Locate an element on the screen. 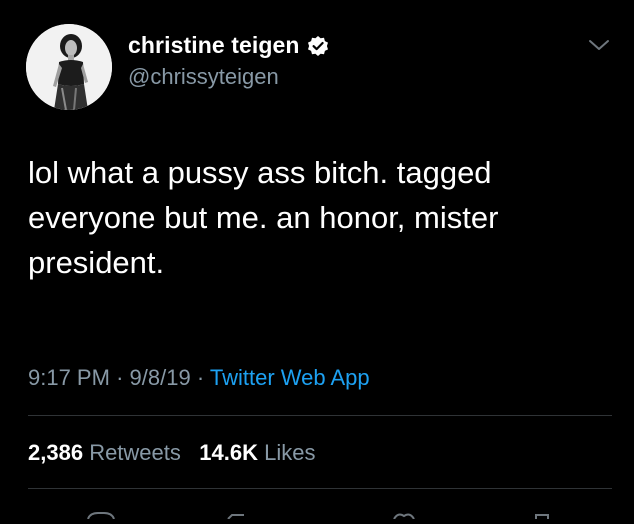  author-name-row: christine teigen is located at coordinates (228, 45).